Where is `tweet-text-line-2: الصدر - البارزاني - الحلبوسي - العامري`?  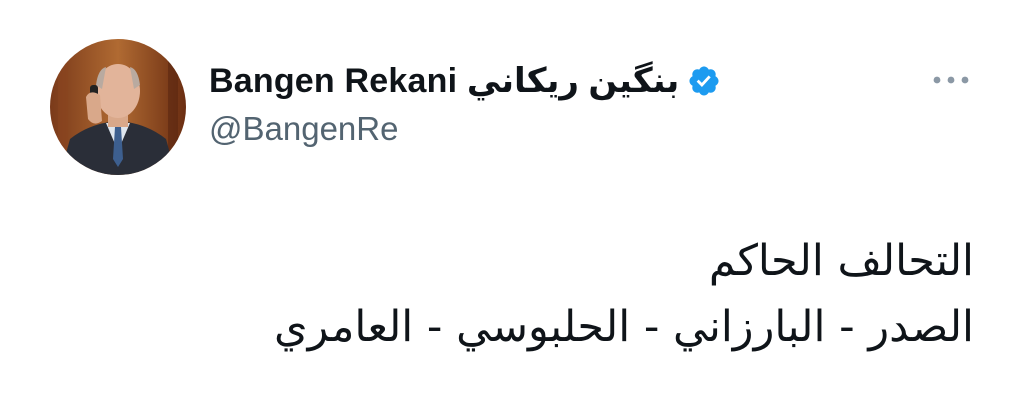 tweet-text-line-2: الصدر - البارزاني - الحلبوسي - العامري is located at coordinates (623, 327).